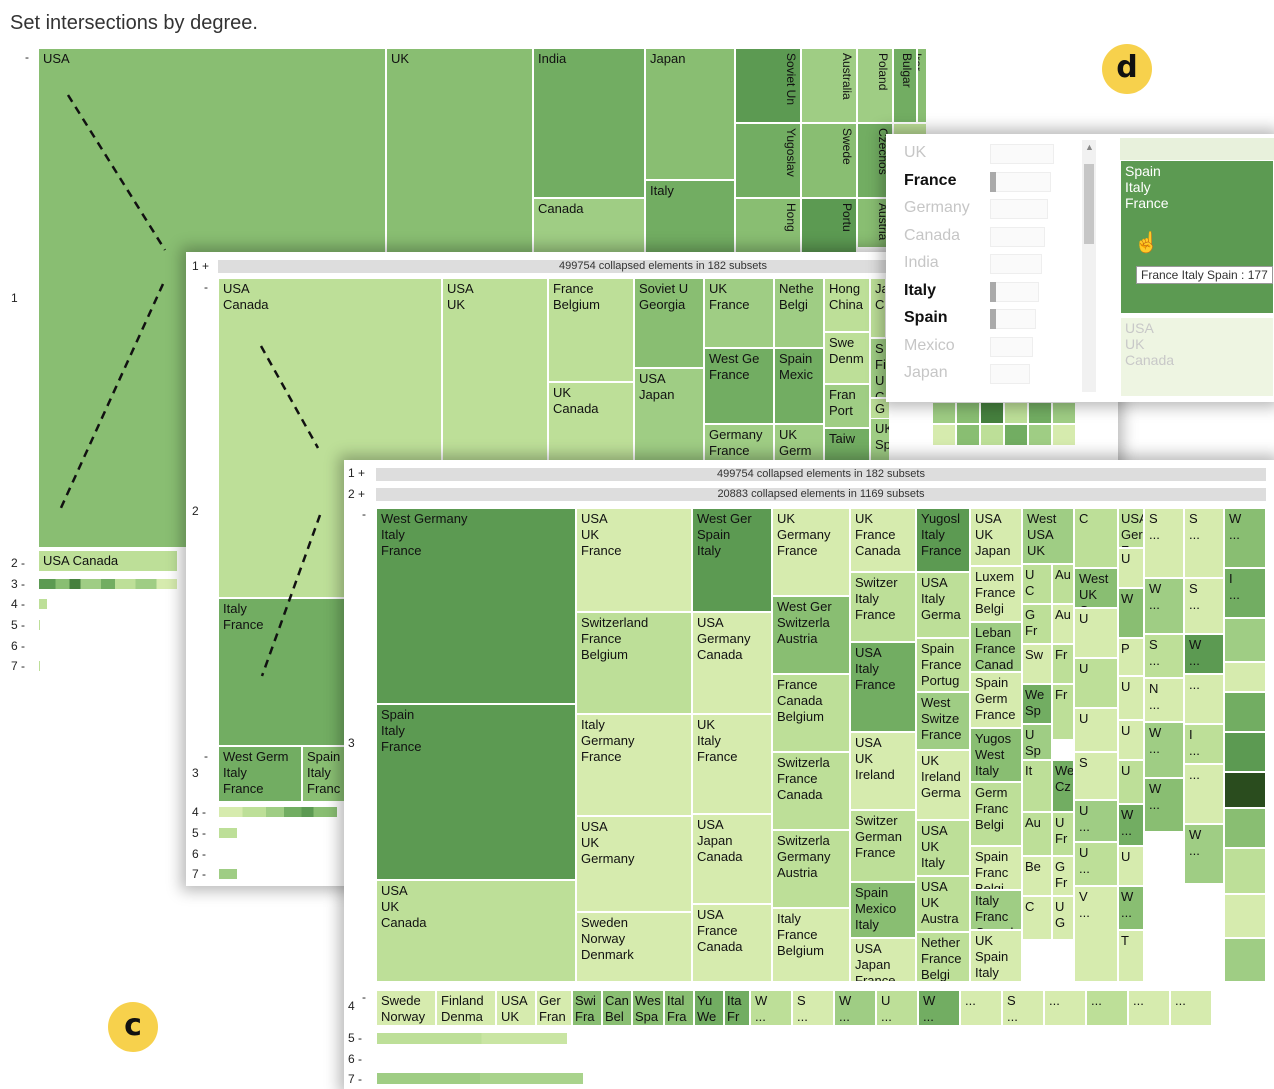 The width and height of the screenshot is (1274, 1089). I want to click on badge-c: c, so click(133, 1027).